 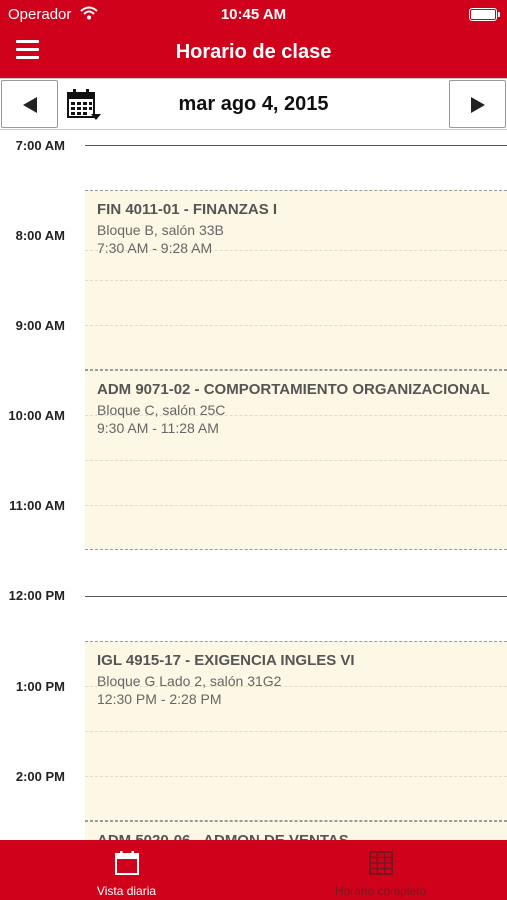 I want to click on calendar-icon, so click(x=127, y=863).